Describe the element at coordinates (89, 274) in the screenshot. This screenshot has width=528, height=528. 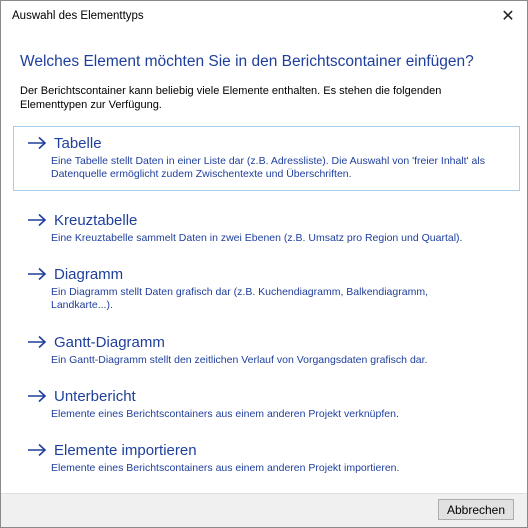
I see `option-label: Diagramm` at that location.